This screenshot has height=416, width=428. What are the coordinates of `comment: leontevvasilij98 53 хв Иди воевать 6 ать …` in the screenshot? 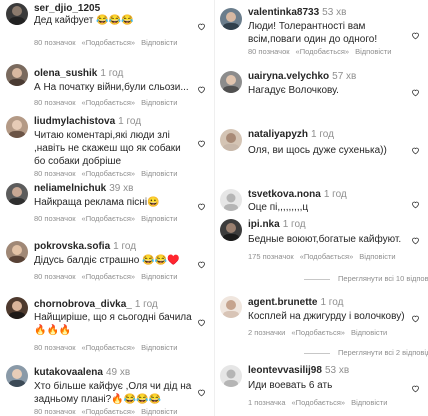 It's located at (321, 389).